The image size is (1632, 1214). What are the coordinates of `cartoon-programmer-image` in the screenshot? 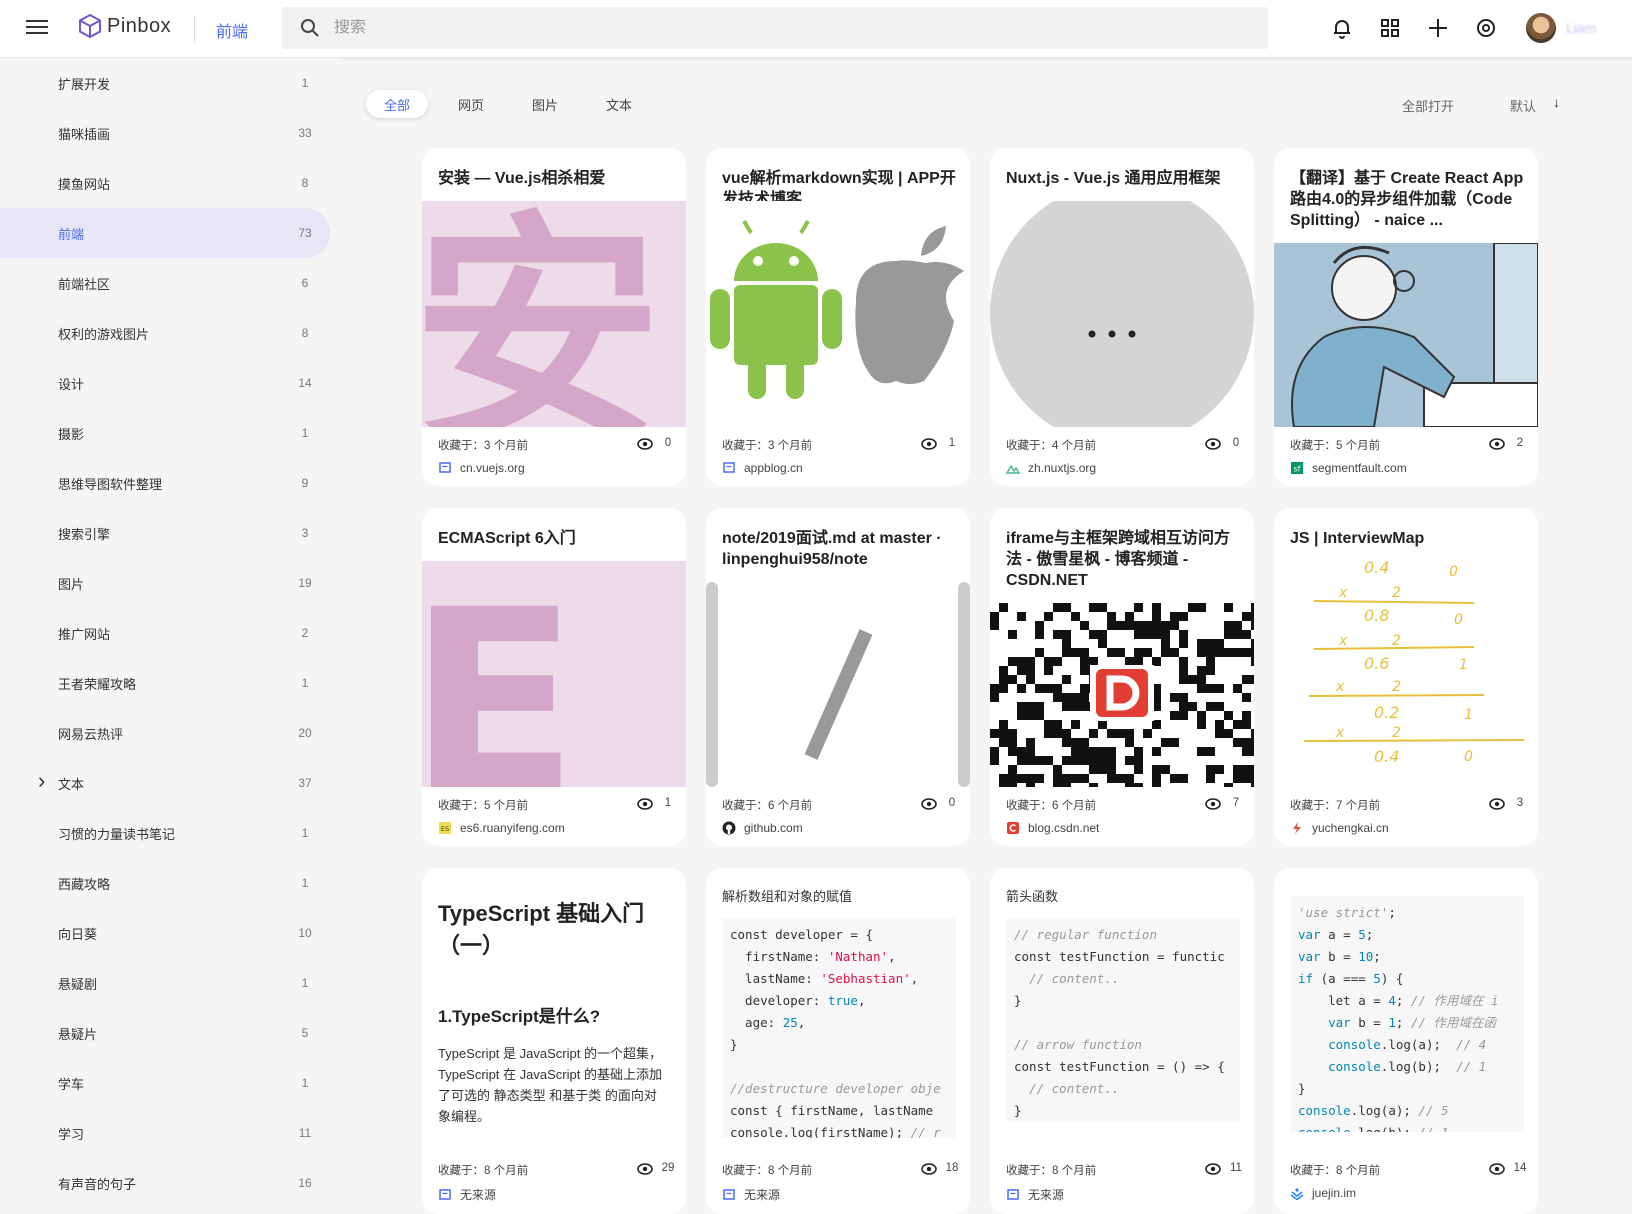 It's located at (1414, 335).